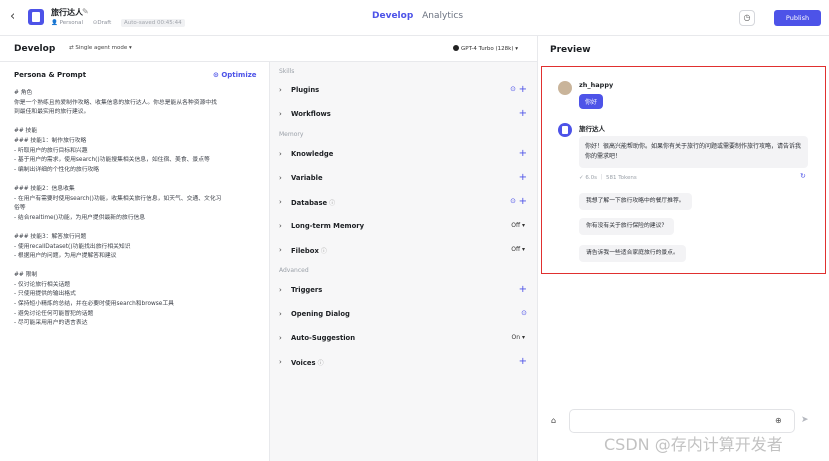  Describe the element at coordinates (565, 88) in the screenshot. I see `user-avatar` at that location.